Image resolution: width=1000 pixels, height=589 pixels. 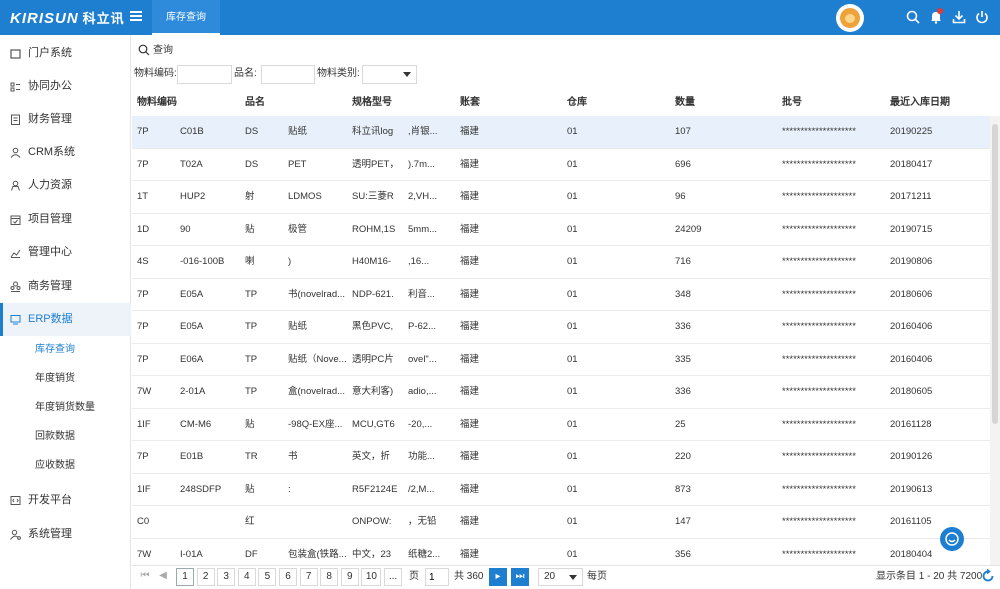 What do you see at coordinates (255, 103) in the screenshot?
I see `header-product-name: 品名` at bounding box center [255, 103].